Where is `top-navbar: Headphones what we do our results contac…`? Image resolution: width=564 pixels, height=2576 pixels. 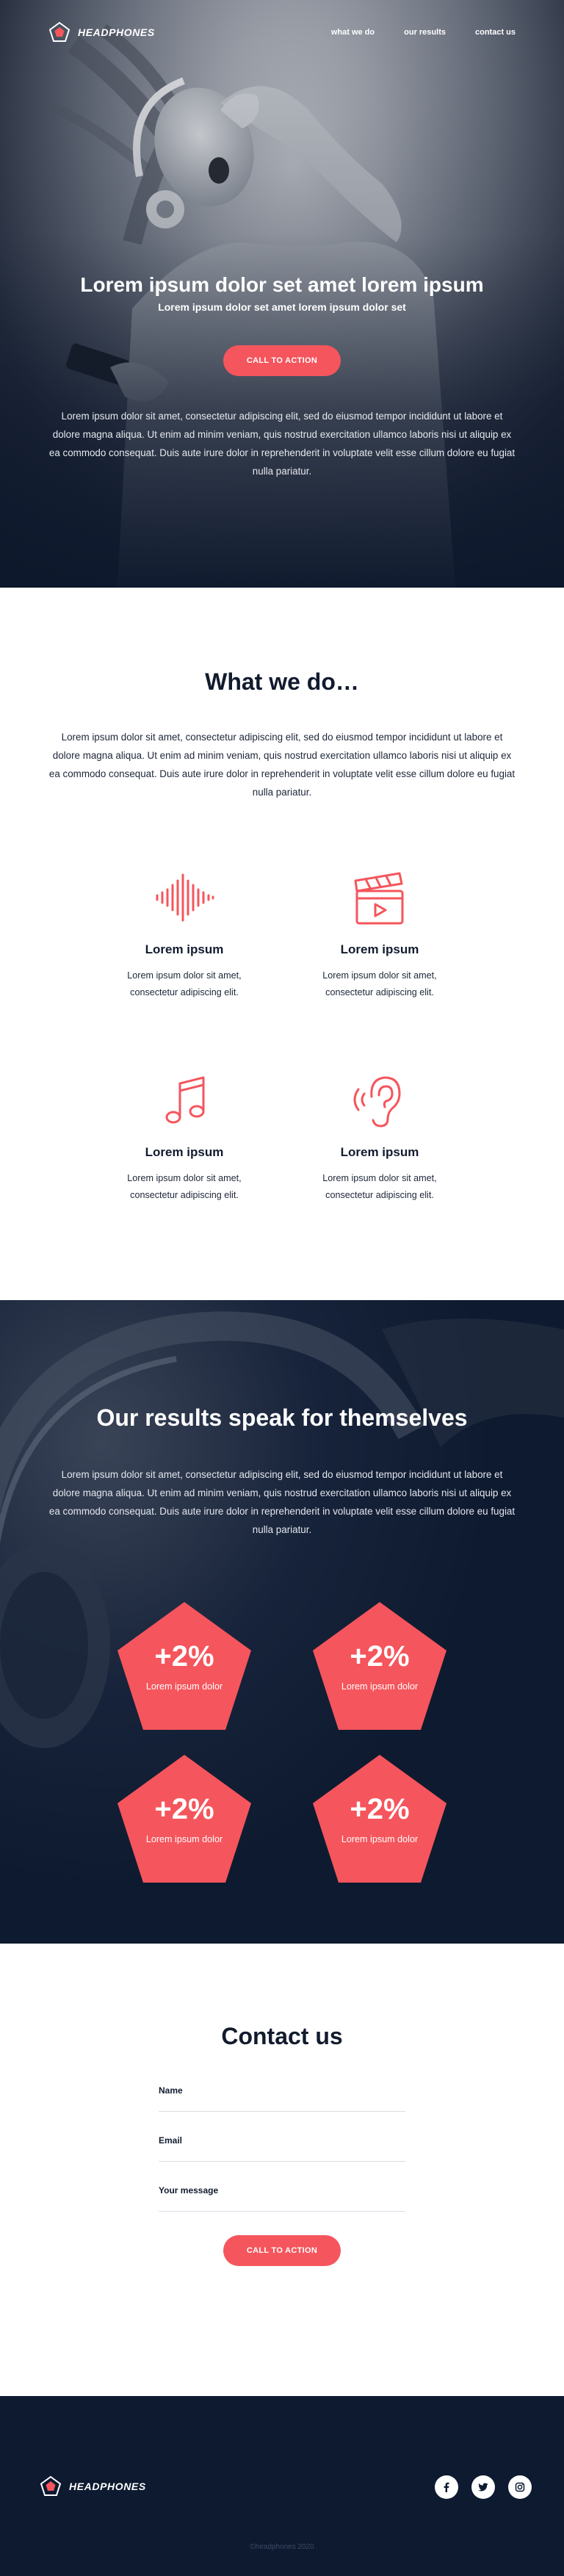 top-navbar: Headphones what we do our results contac… is located at coordinates (282, 32).